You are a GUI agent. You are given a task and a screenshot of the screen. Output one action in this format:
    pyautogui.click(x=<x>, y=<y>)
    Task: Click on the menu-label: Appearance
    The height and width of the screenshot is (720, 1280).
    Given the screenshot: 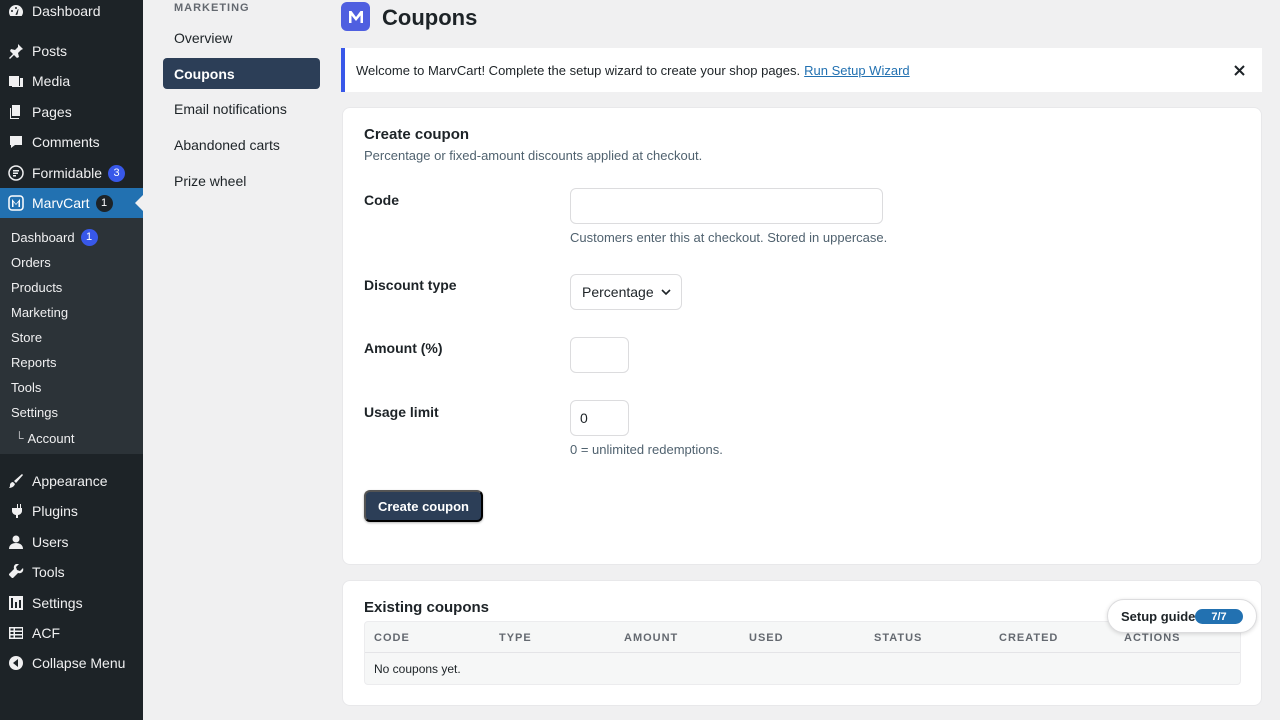 What is the action you would take?
    pyautogui.click(x=70, y=481)
    